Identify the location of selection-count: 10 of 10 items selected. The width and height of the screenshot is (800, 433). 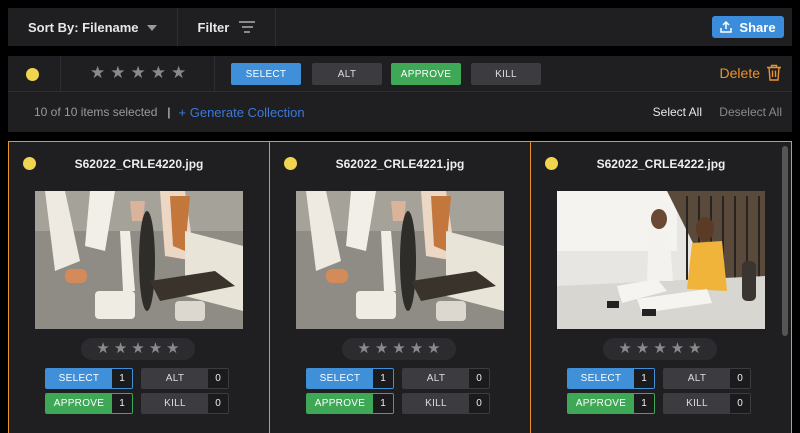
(96, 112).